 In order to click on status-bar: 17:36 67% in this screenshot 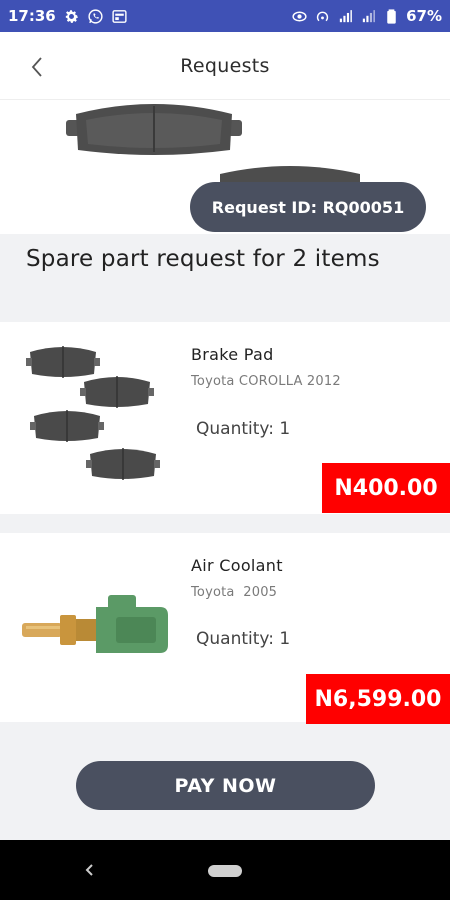, I will do `click(225, 16)`.